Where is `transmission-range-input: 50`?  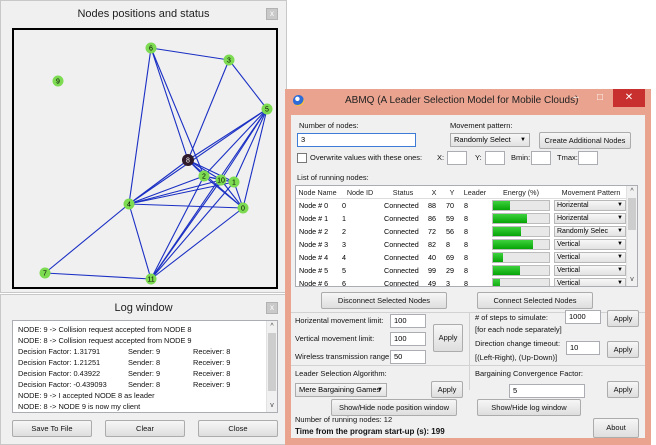 transmission-range-input: 50 is located at coordinates (408, 357).